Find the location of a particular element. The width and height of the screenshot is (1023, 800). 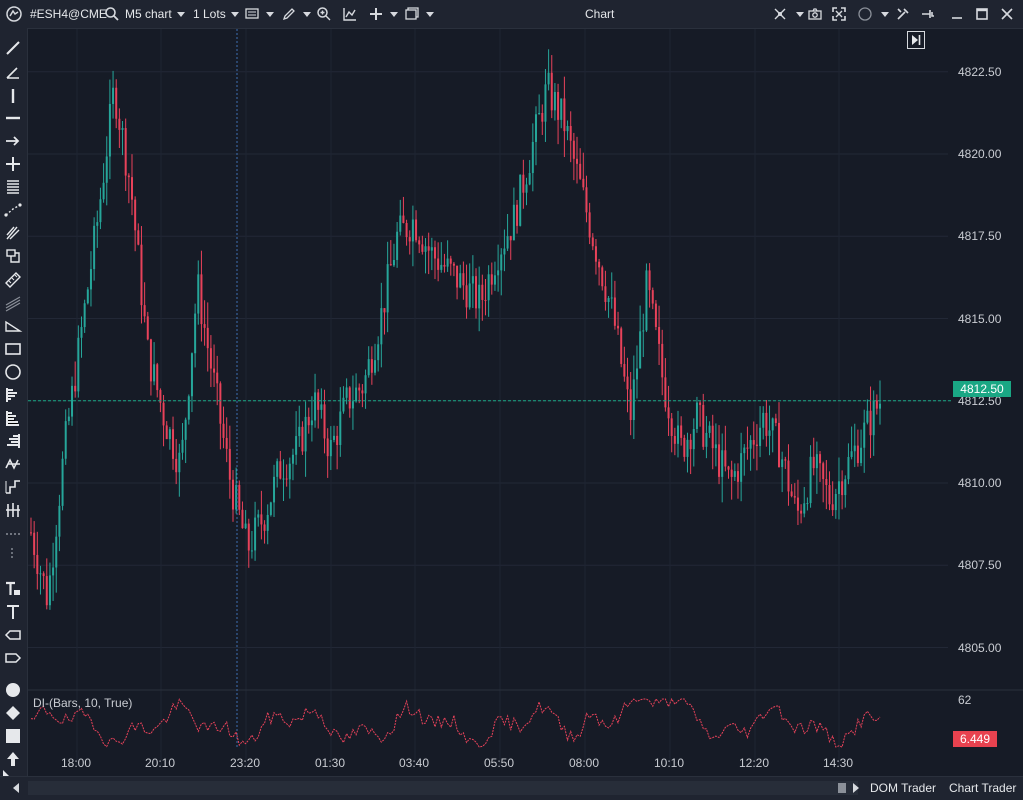

vertical-line-icon is located at coordinates (13, 96).